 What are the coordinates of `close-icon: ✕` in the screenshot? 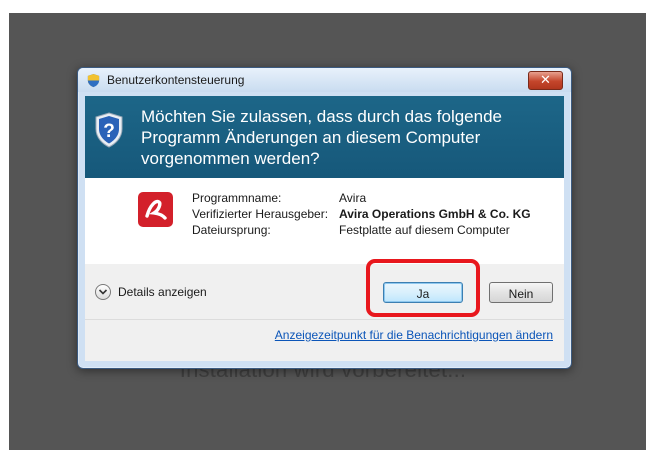 It's located at (545, 79).